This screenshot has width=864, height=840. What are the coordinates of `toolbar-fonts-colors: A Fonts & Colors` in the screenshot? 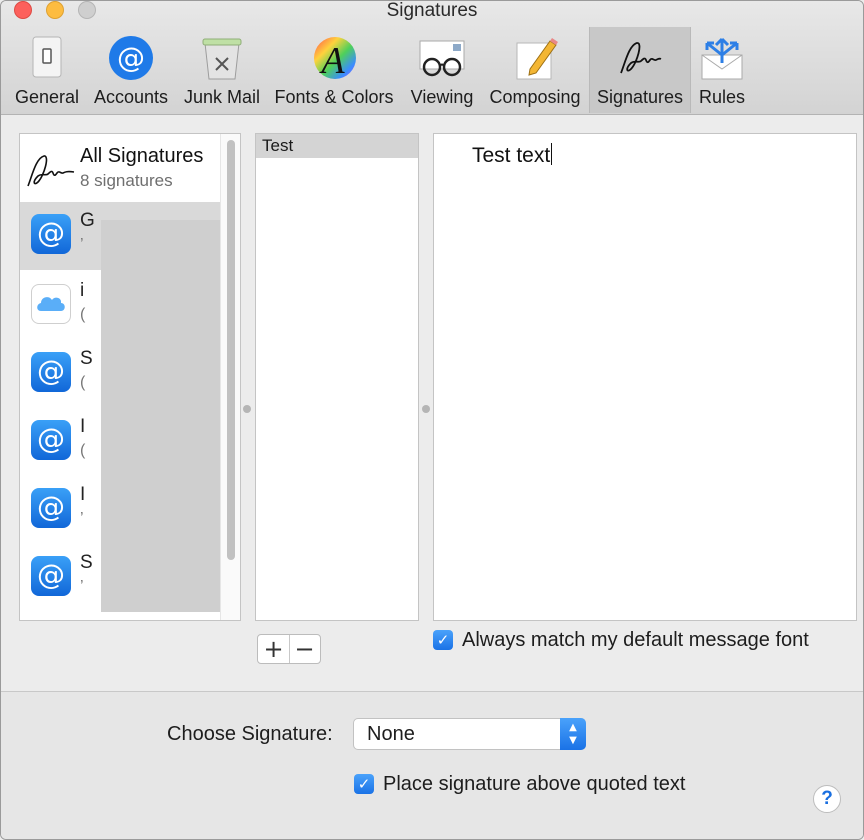 It's located at (334, 70).